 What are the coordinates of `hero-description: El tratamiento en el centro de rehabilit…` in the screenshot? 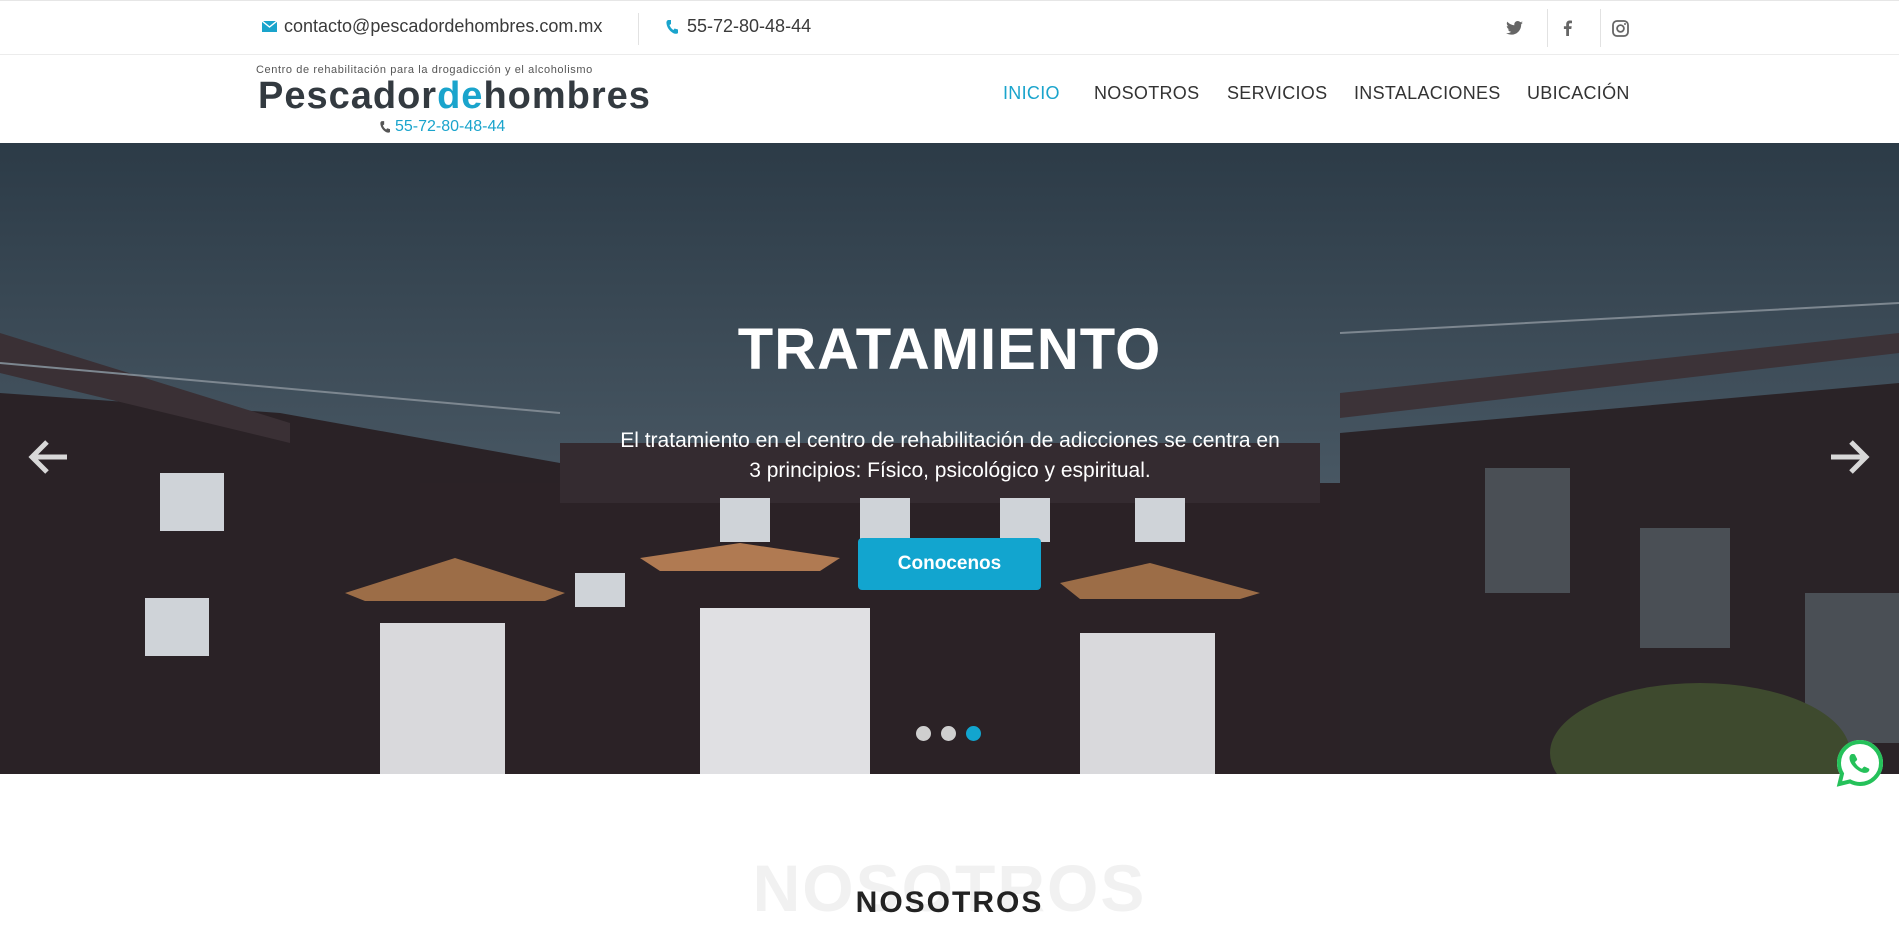 It's located at (950, 455).